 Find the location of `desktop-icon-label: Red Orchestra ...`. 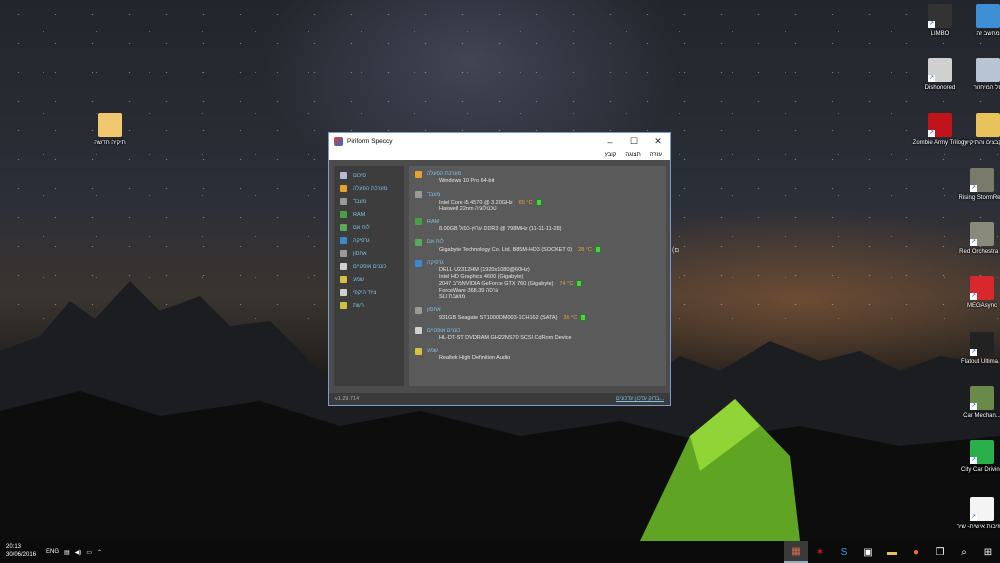

desktop-icon-label: Red Orchestra ... is located at coordinates (979, 252).